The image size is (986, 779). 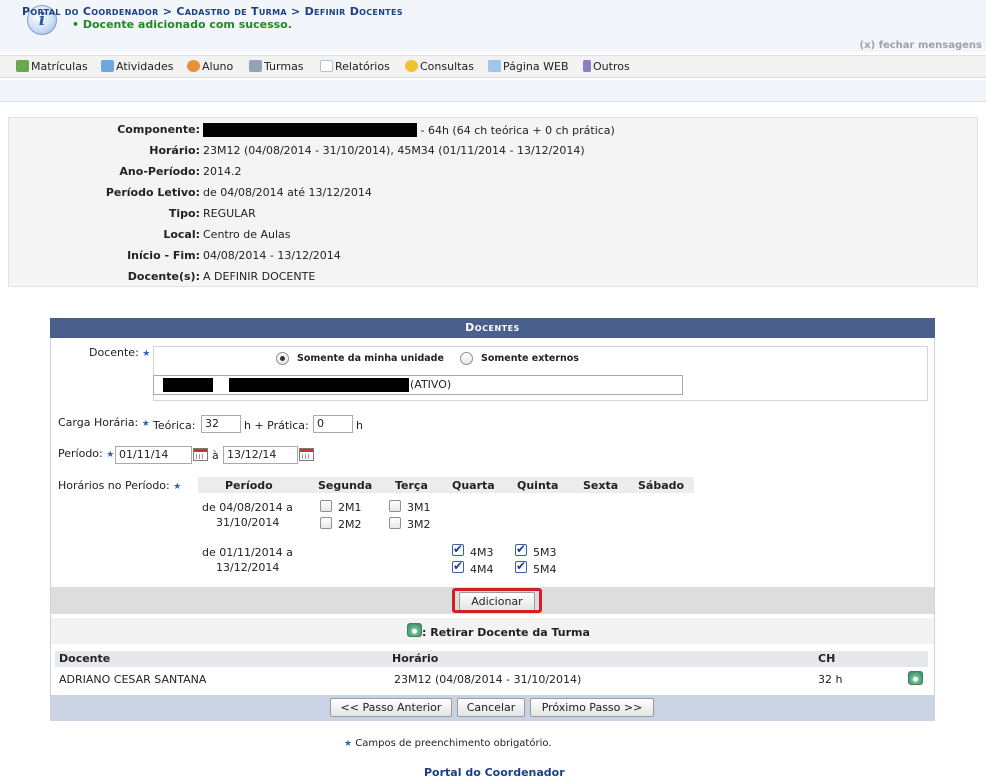 I want to click on ano-periodo-label: Ano-Período:, so click(x=159, y=171).